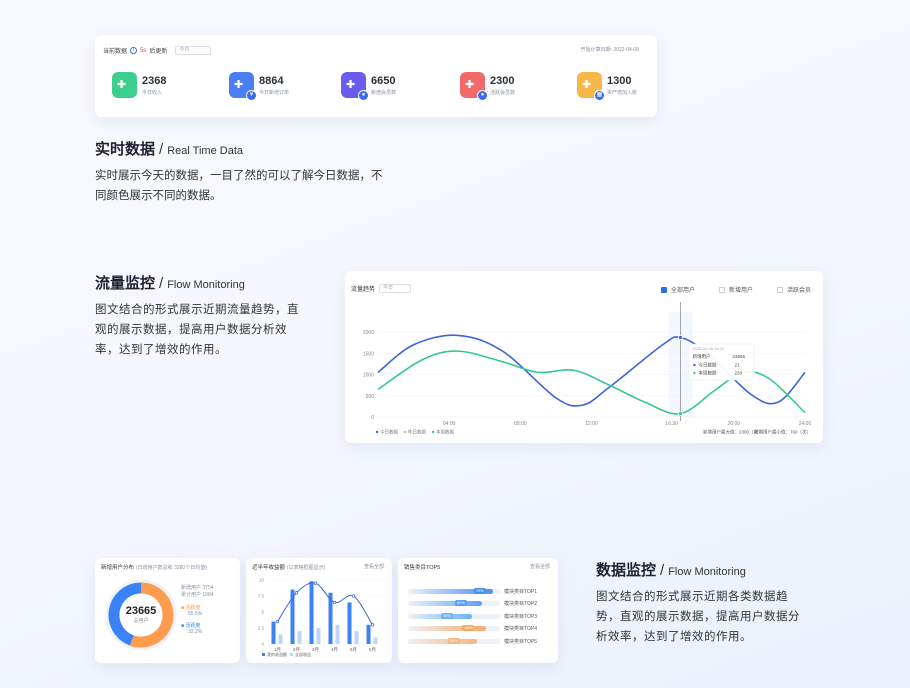  I want to click on progress-track: 76%, so click(454, 590).